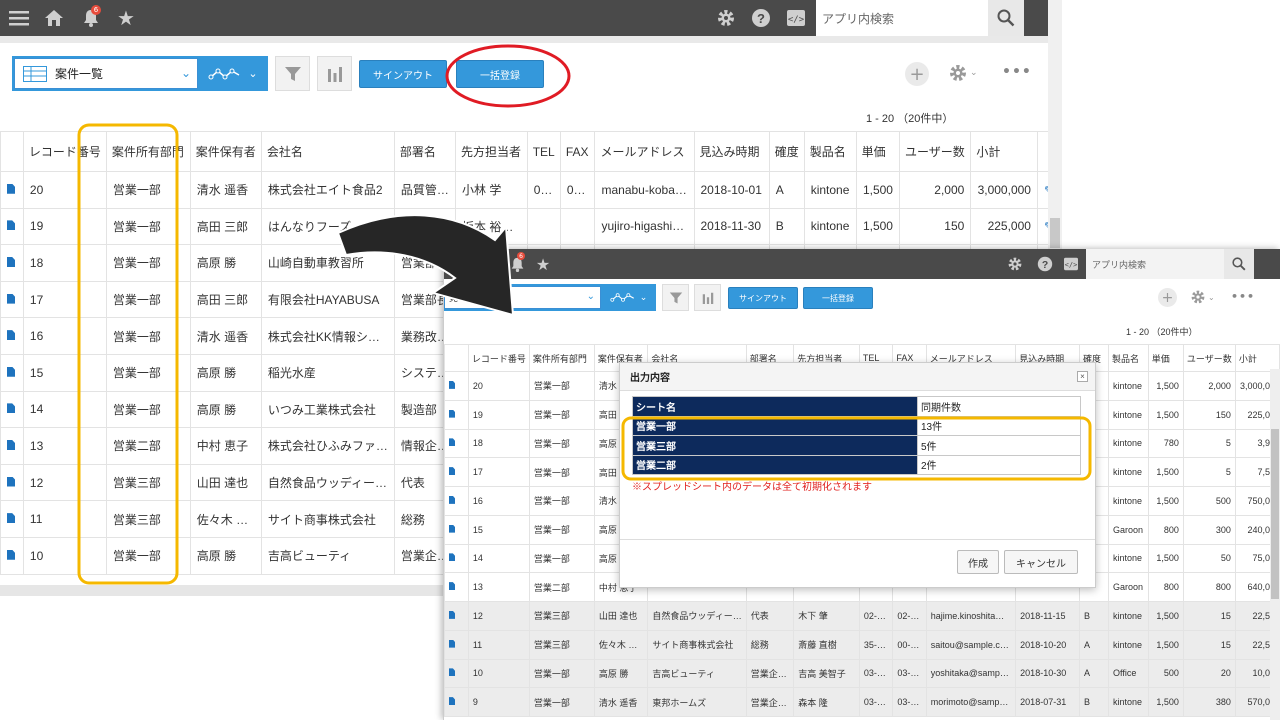 Image resolution: width=1280 pixels, height=720 pixels. I want to click on column-header: 確度, so click(786, 151).